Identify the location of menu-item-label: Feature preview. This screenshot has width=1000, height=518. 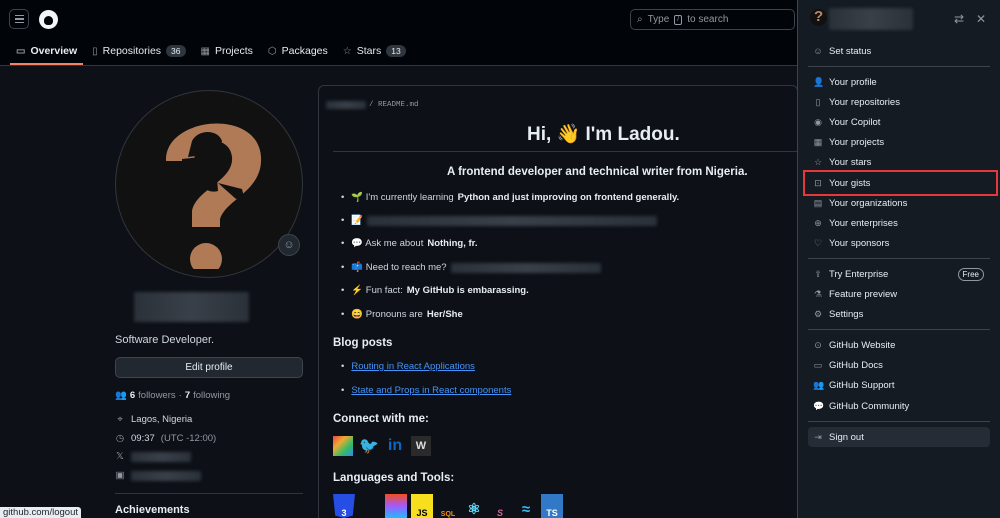
(863, 294).